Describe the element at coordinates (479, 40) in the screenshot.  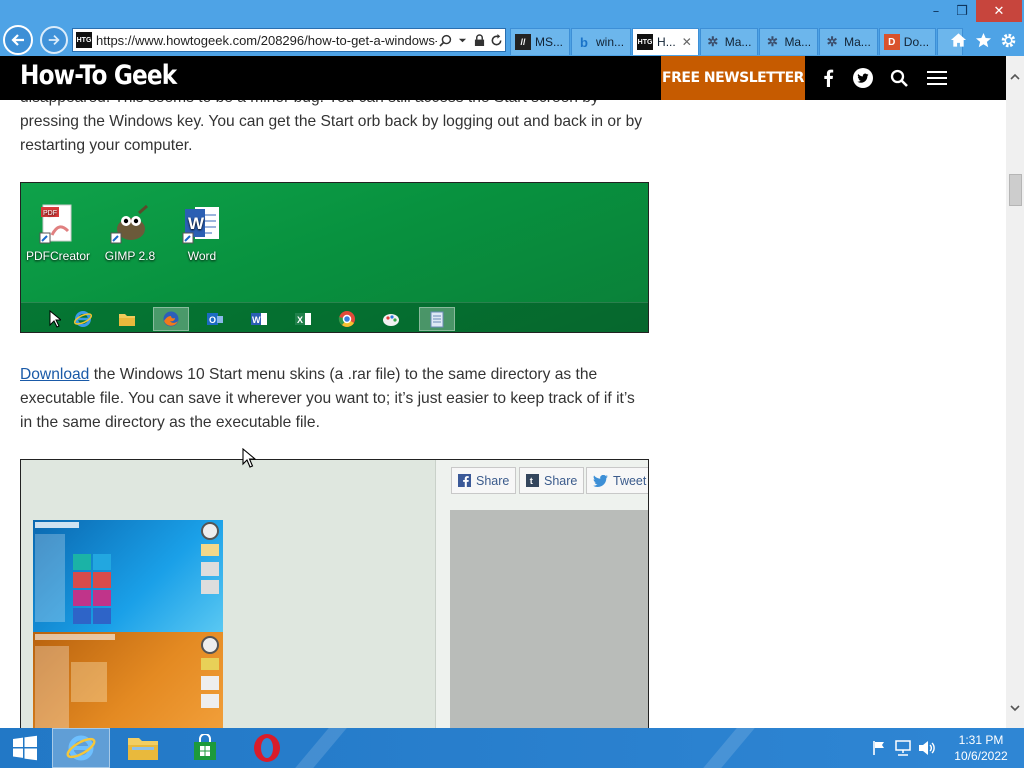
I see `lock-icon` at that location.